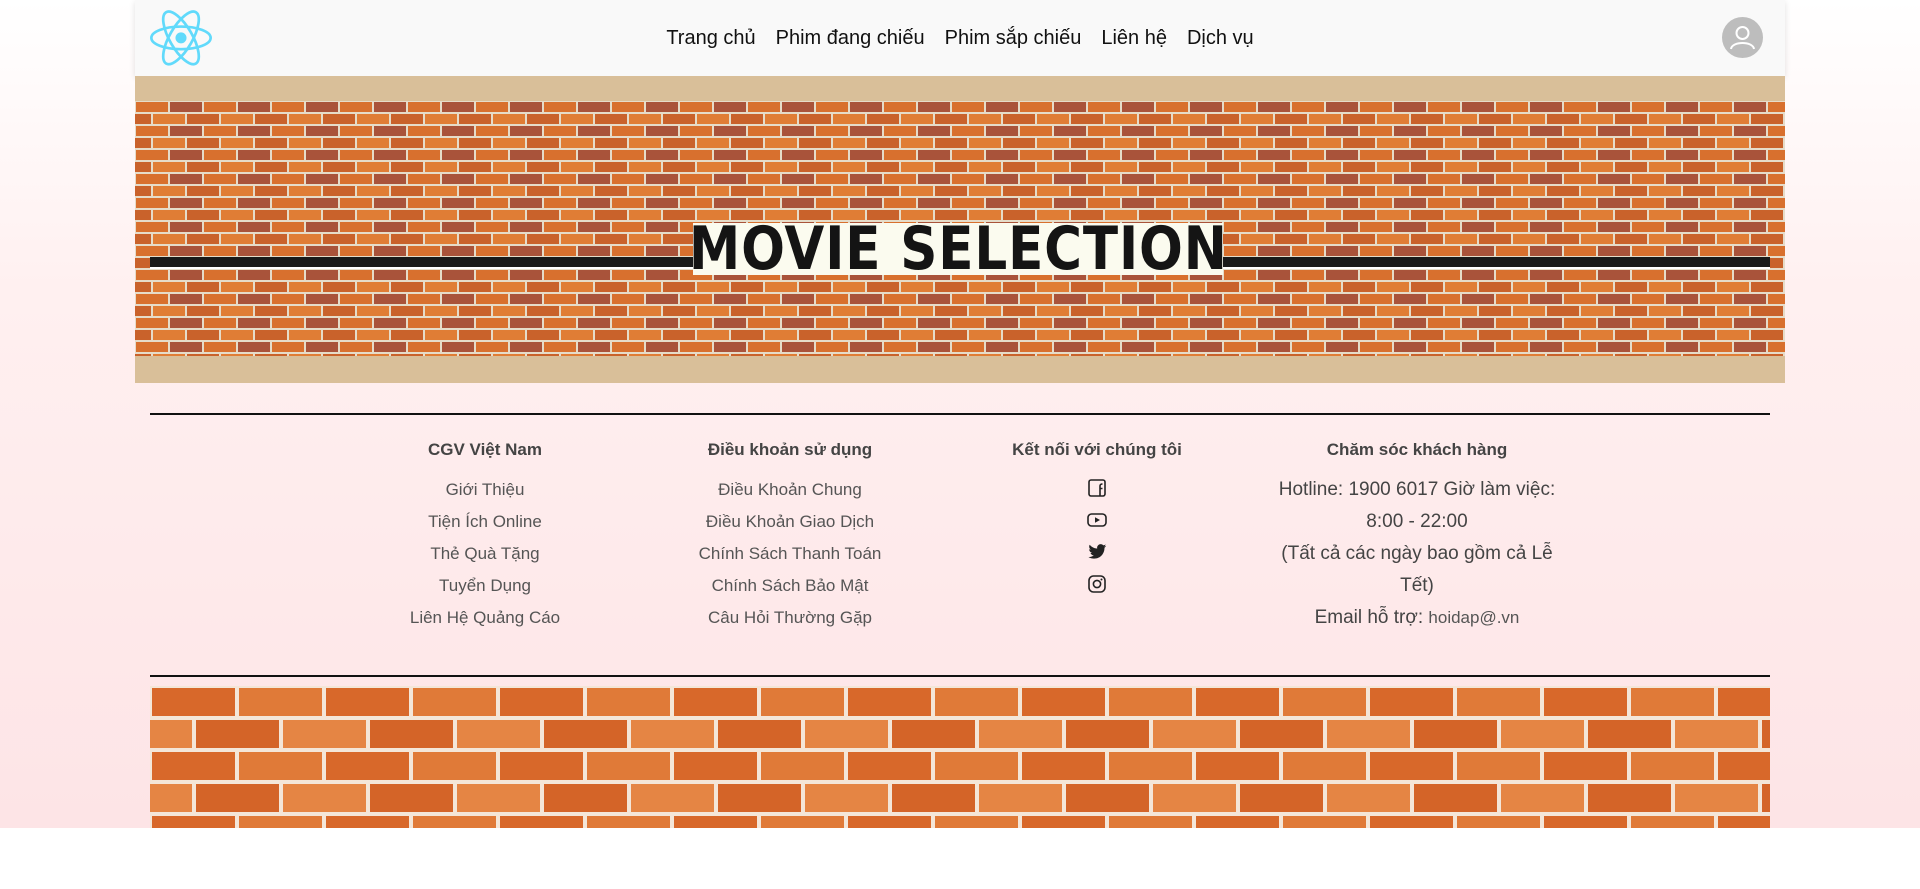 The image size is (1920, 889). What do you see at coordinates (1097, 536) in the screenshot?
I see `social-links` at bounding box center [1097, 536].